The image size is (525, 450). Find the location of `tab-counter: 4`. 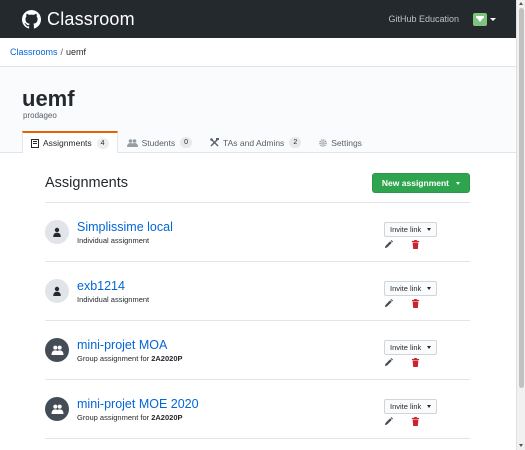

tab-counter: 4 is located at coordinates (102, 143).